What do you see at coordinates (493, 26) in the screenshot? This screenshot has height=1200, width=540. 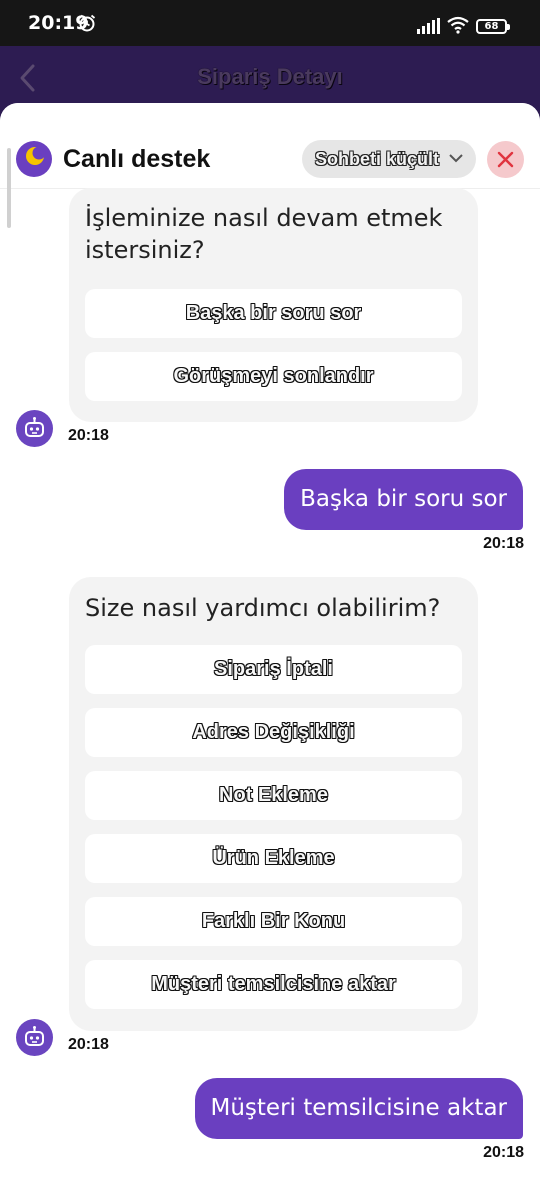 I see `battery-indicator: 68` at bounding box center [493, 26].